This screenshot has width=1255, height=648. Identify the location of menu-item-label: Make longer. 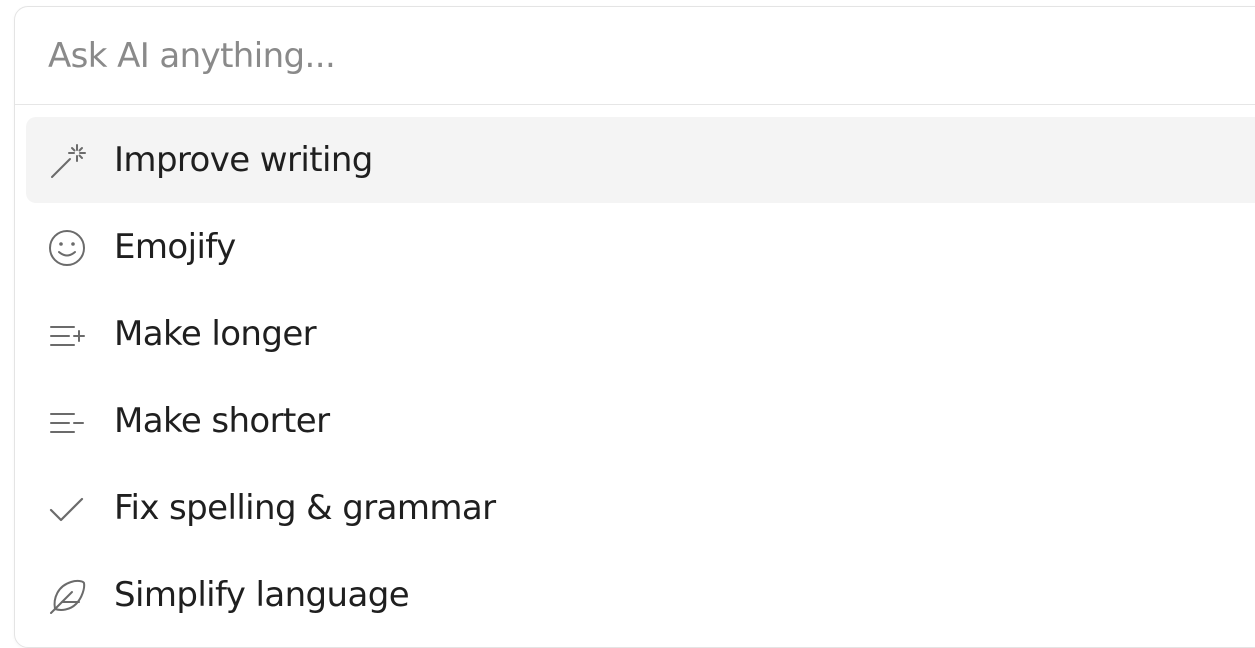
(215, 334).